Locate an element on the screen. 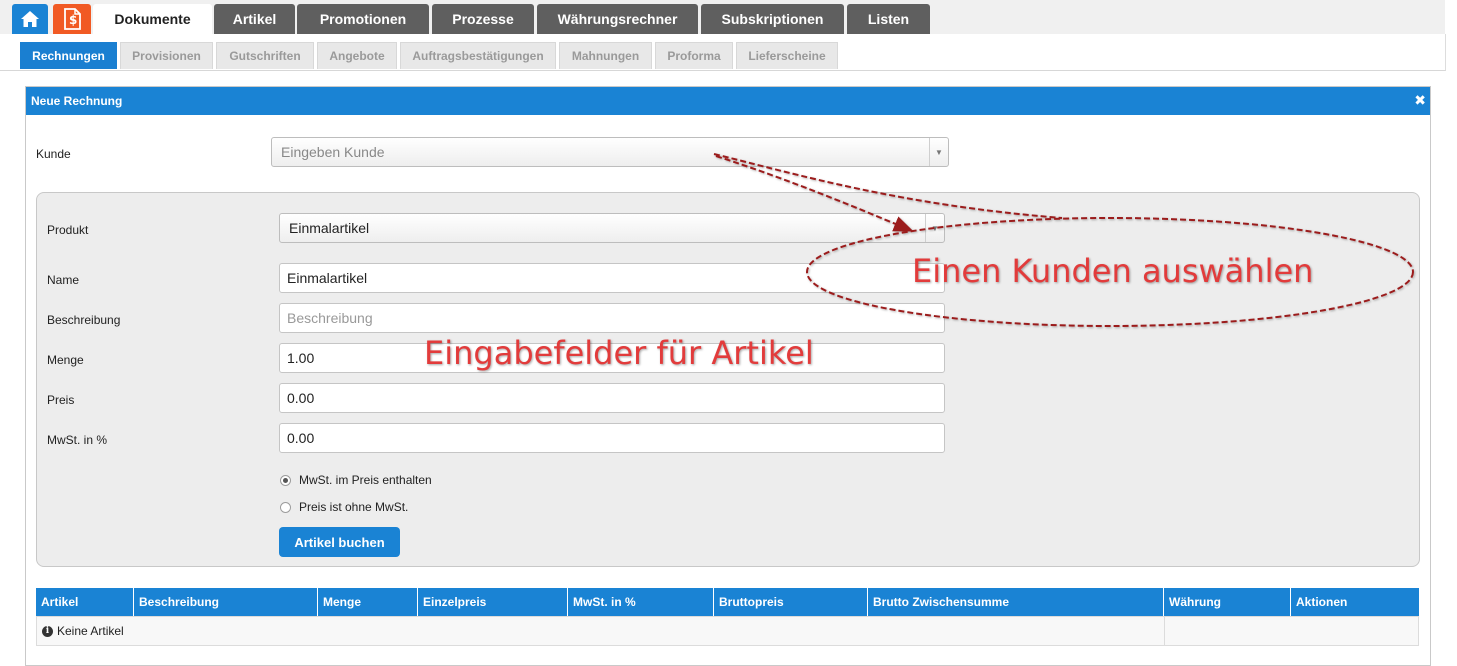  empty-text: Keine Artikel is located at coordinates (90, 631).